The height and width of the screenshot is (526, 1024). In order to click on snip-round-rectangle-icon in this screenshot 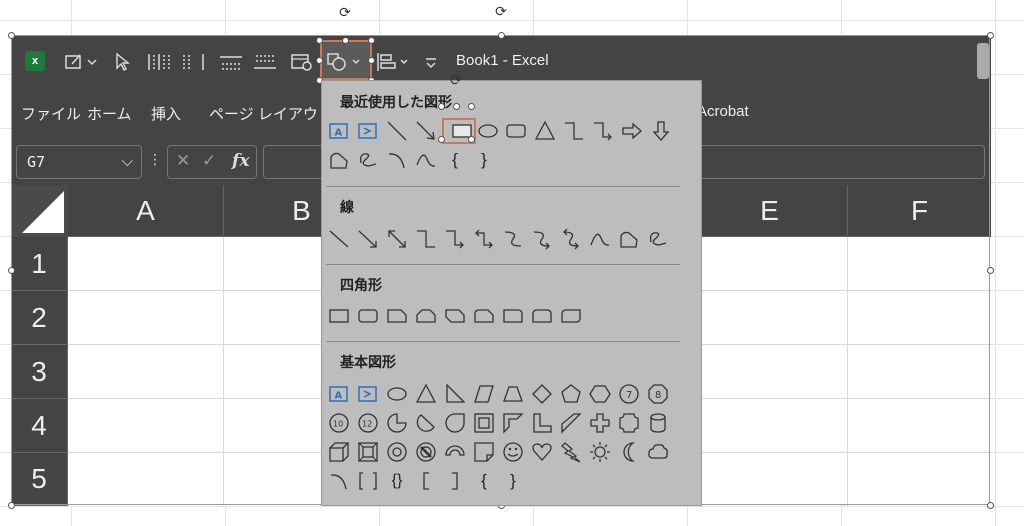, I will do `click(484, 316)`.